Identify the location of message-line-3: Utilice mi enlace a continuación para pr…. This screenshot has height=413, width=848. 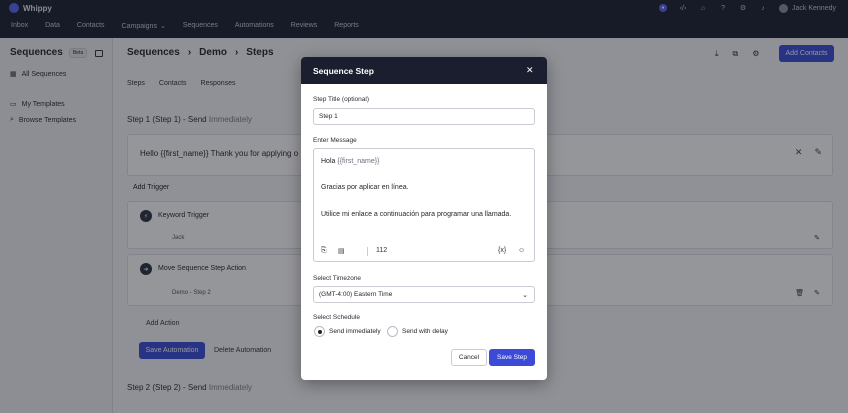
(416, 214).